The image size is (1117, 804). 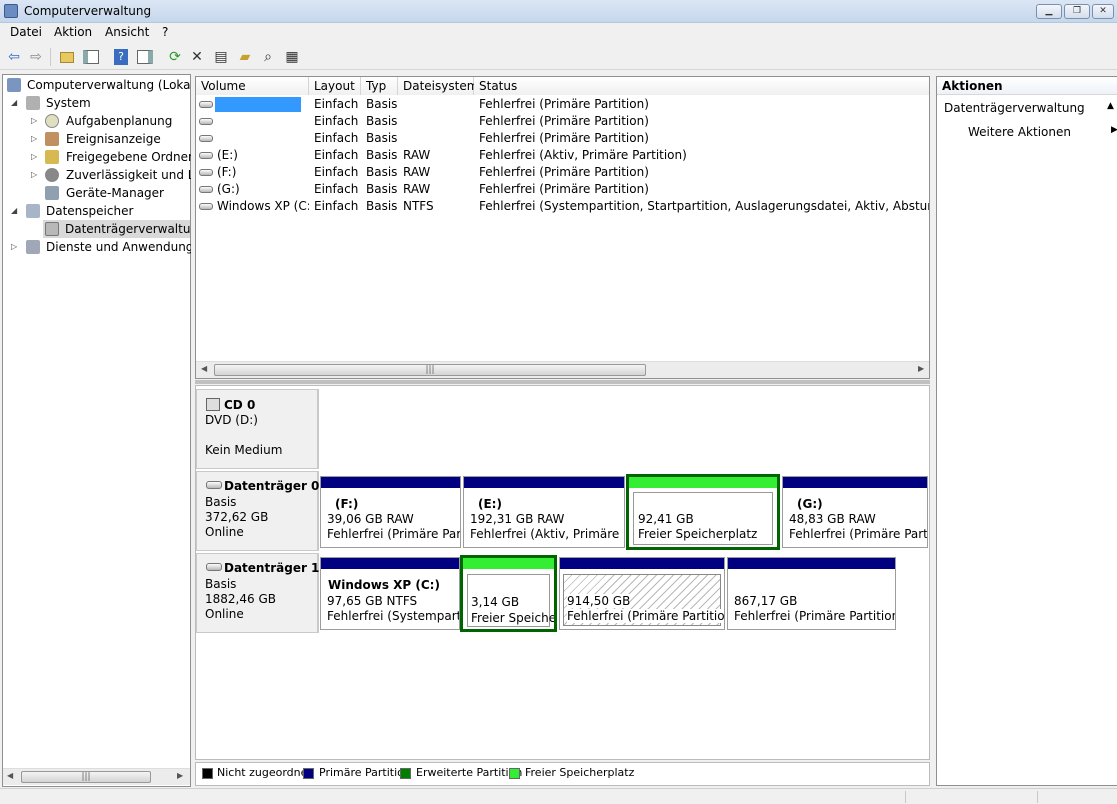 I want to click on tree-item-ereignisanzeige: ▷ Ereignisanzeige, so click(x=111, y=139).